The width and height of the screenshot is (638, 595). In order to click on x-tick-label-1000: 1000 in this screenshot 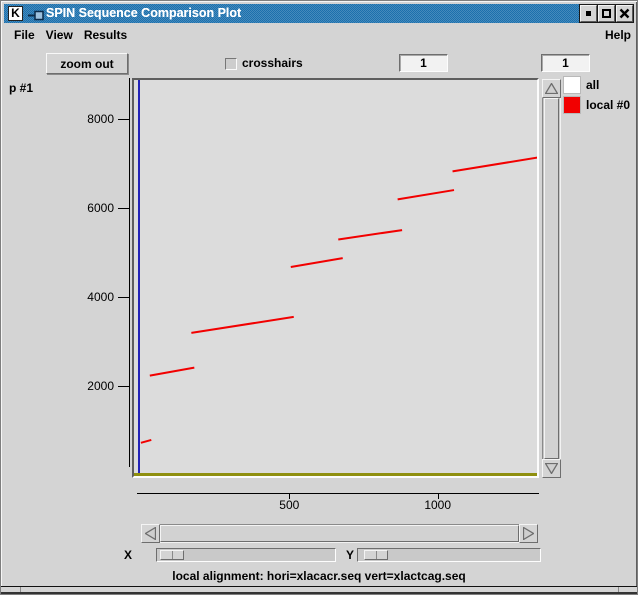, I will do `click(438, 505)`.